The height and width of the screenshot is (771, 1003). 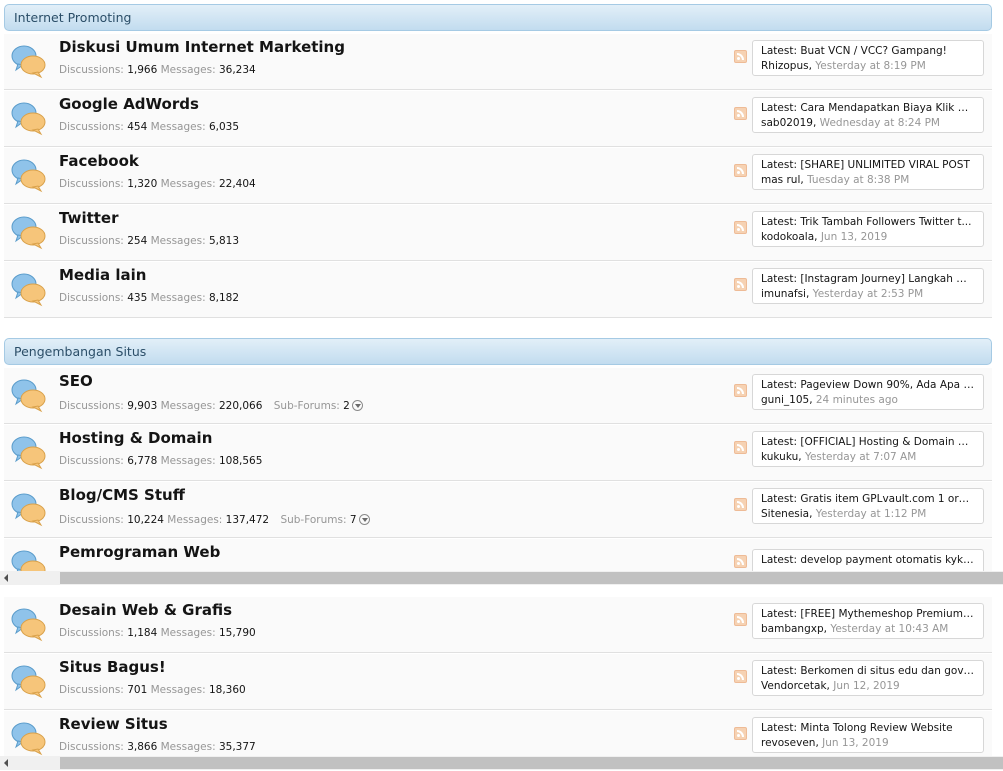 I want to click on messages-count: 108,565, so click(x=240, y=461).